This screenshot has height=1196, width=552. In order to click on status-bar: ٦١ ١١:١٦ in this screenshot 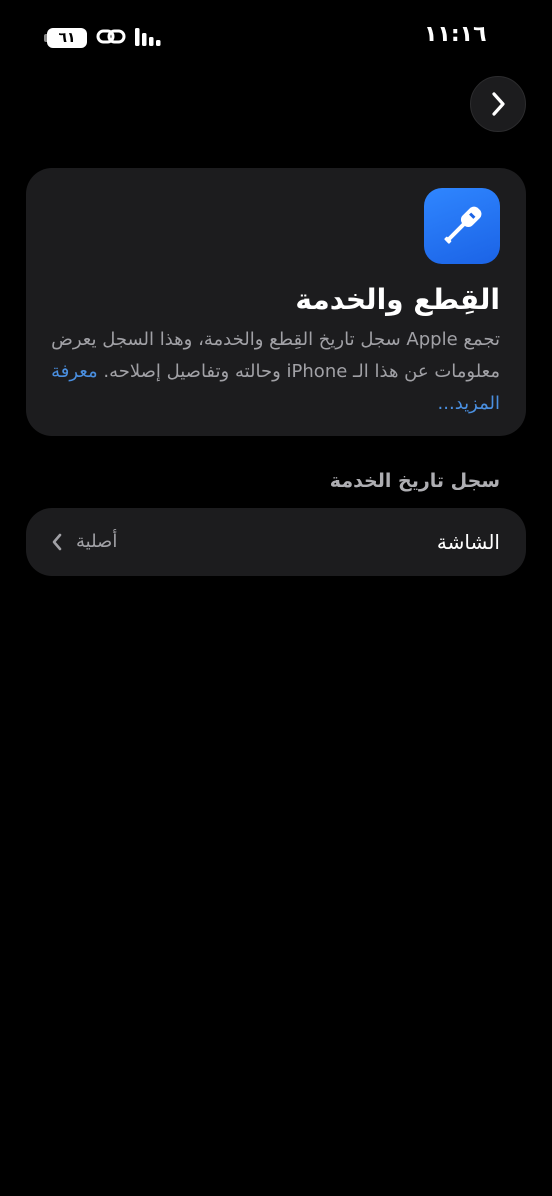, I will do `click(276, 38)`.